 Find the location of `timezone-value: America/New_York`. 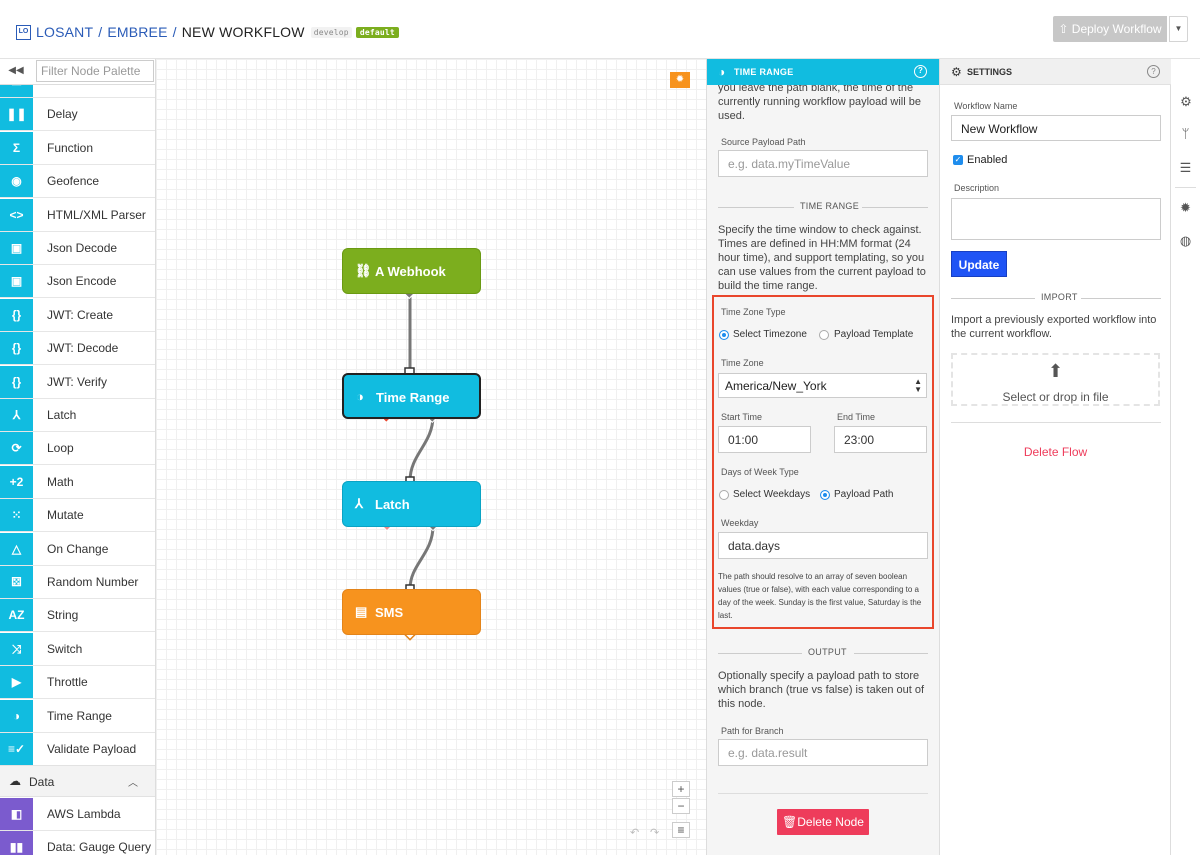

timezone-value: America/New_York is located at coordinates (776, 386).